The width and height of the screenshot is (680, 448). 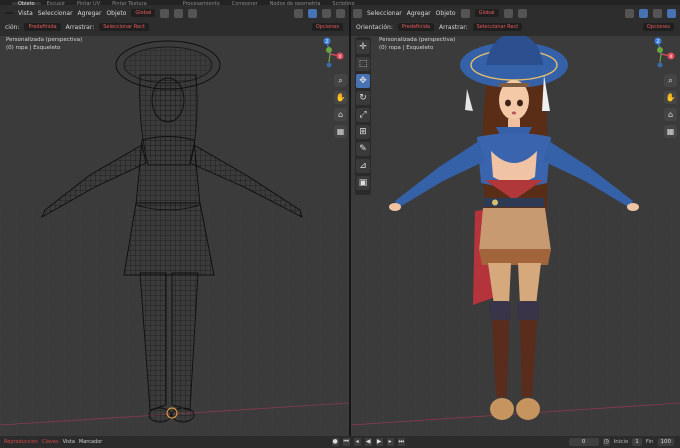 What do you see at coordinates (621, 442) in the screenshot?
I see `start-label: Inicio` at bounding box center [621, 442].